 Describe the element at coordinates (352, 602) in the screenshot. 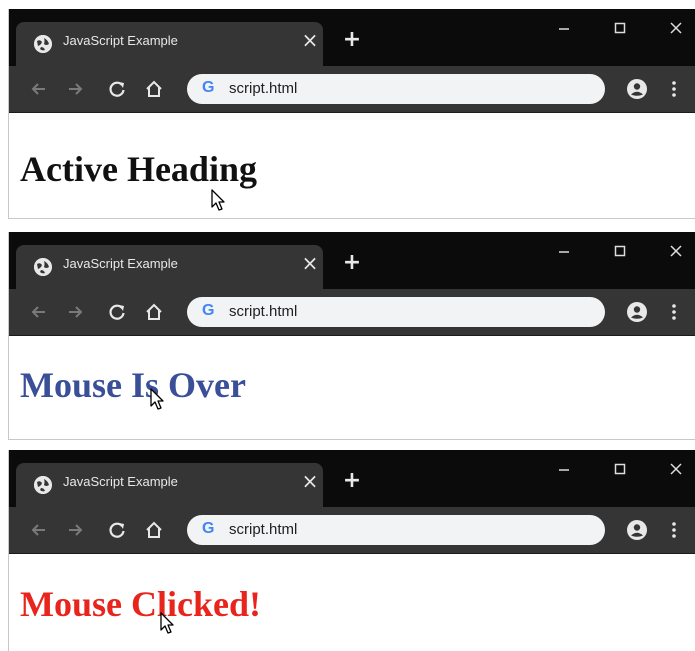

I see `page-content: Mouse Clicked!` at that location.